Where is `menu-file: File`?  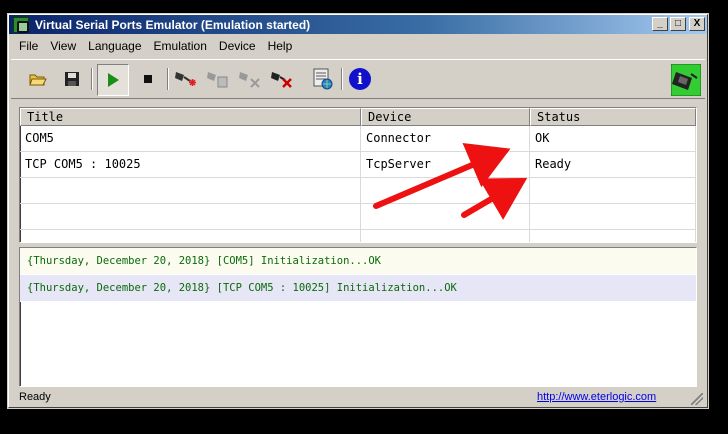
menu-file: File is located at coordinates (28, 47).